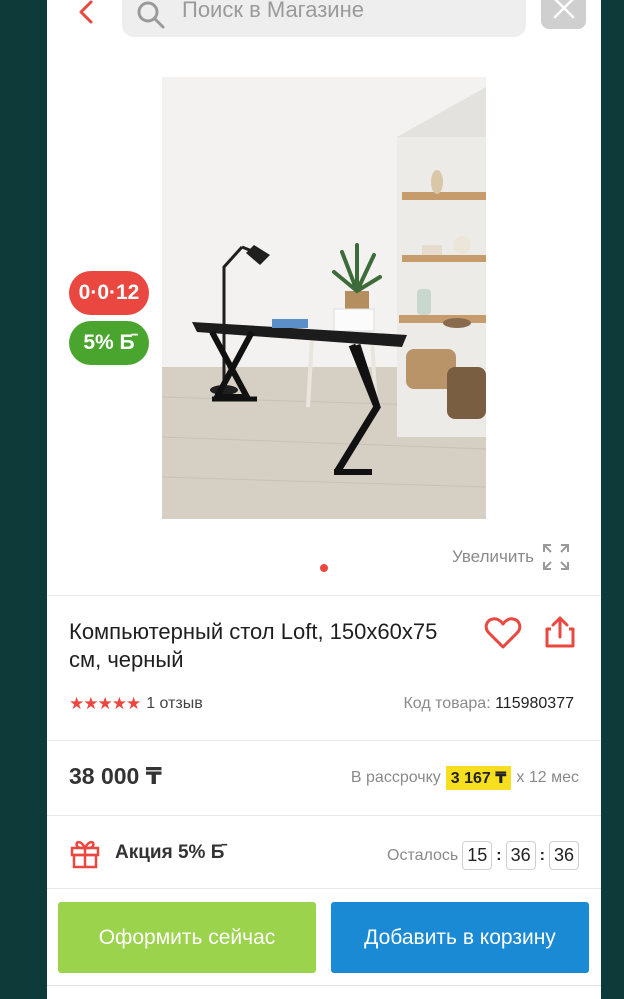 The height and width of the screenshot is (999, 624). I want to click on top-bar: Поиск в Магазине, so click(324, 22).